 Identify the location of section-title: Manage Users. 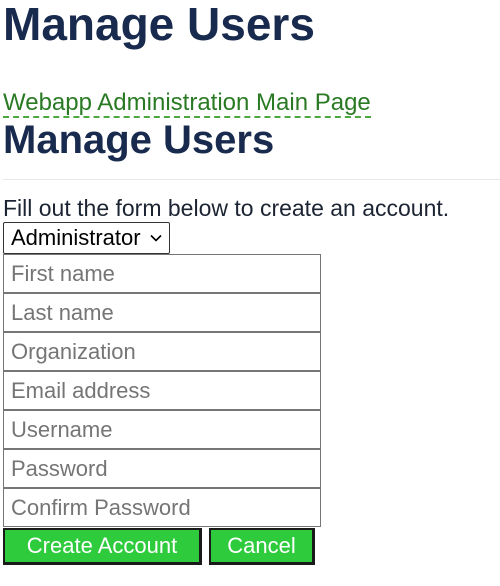
(139, 140).